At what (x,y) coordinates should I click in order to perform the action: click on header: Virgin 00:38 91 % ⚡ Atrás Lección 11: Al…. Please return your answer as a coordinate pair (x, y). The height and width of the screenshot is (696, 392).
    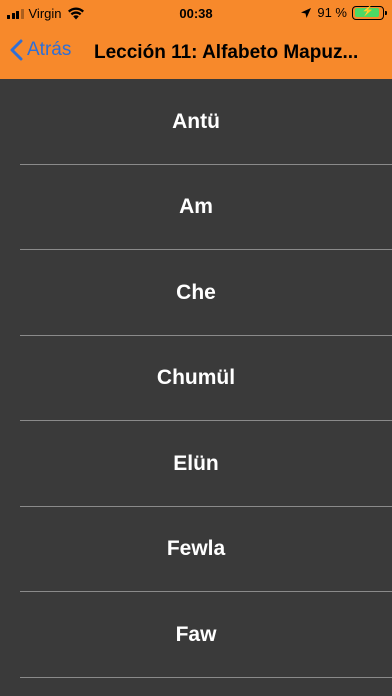
    Looking at the image, I should click on (196, 39).